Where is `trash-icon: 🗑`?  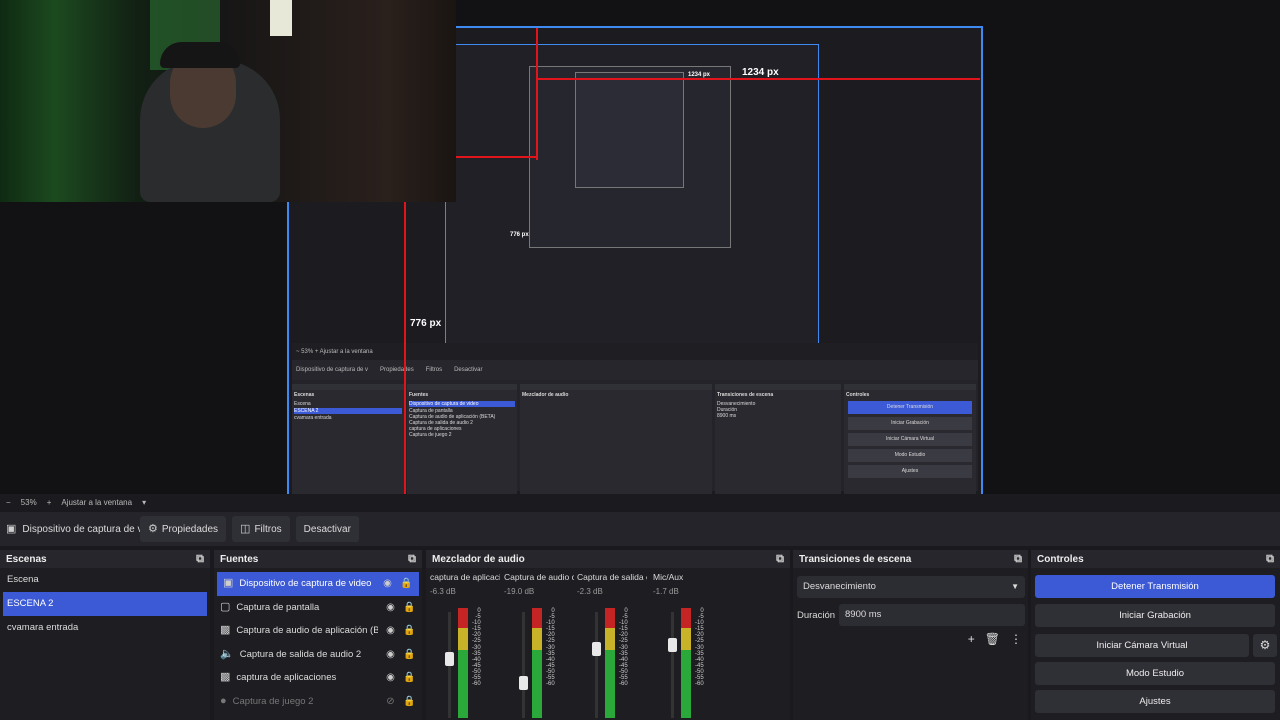 trash-icon: 🗑 is located at coordinates (992, 639).